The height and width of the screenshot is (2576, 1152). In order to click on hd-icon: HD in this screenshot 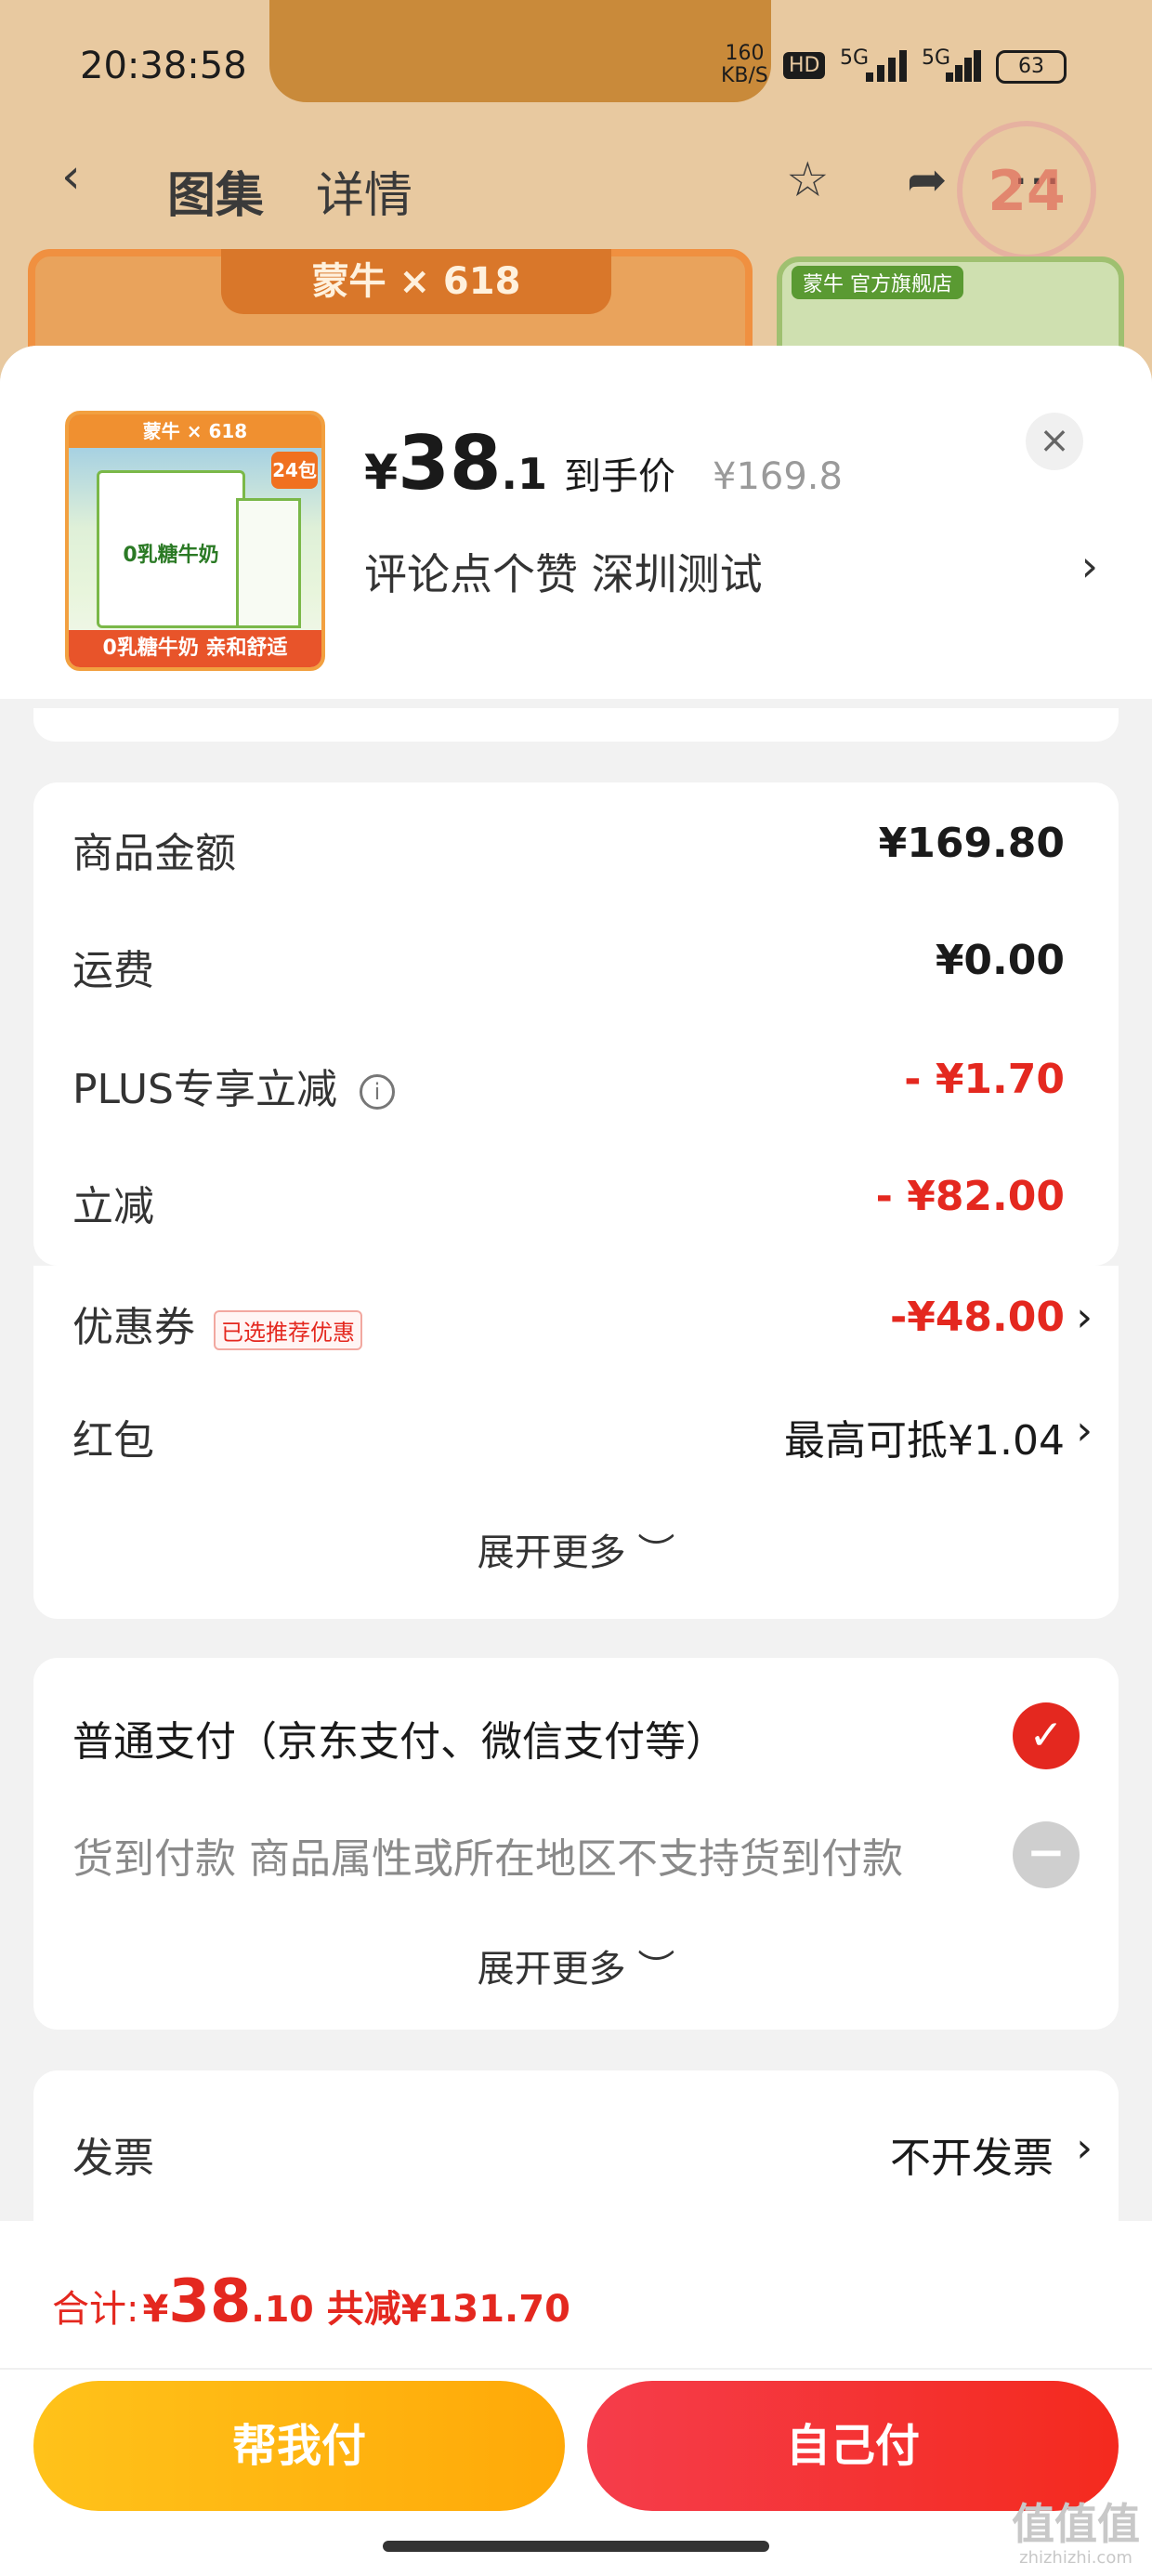, I will do `click(804, 65)`.